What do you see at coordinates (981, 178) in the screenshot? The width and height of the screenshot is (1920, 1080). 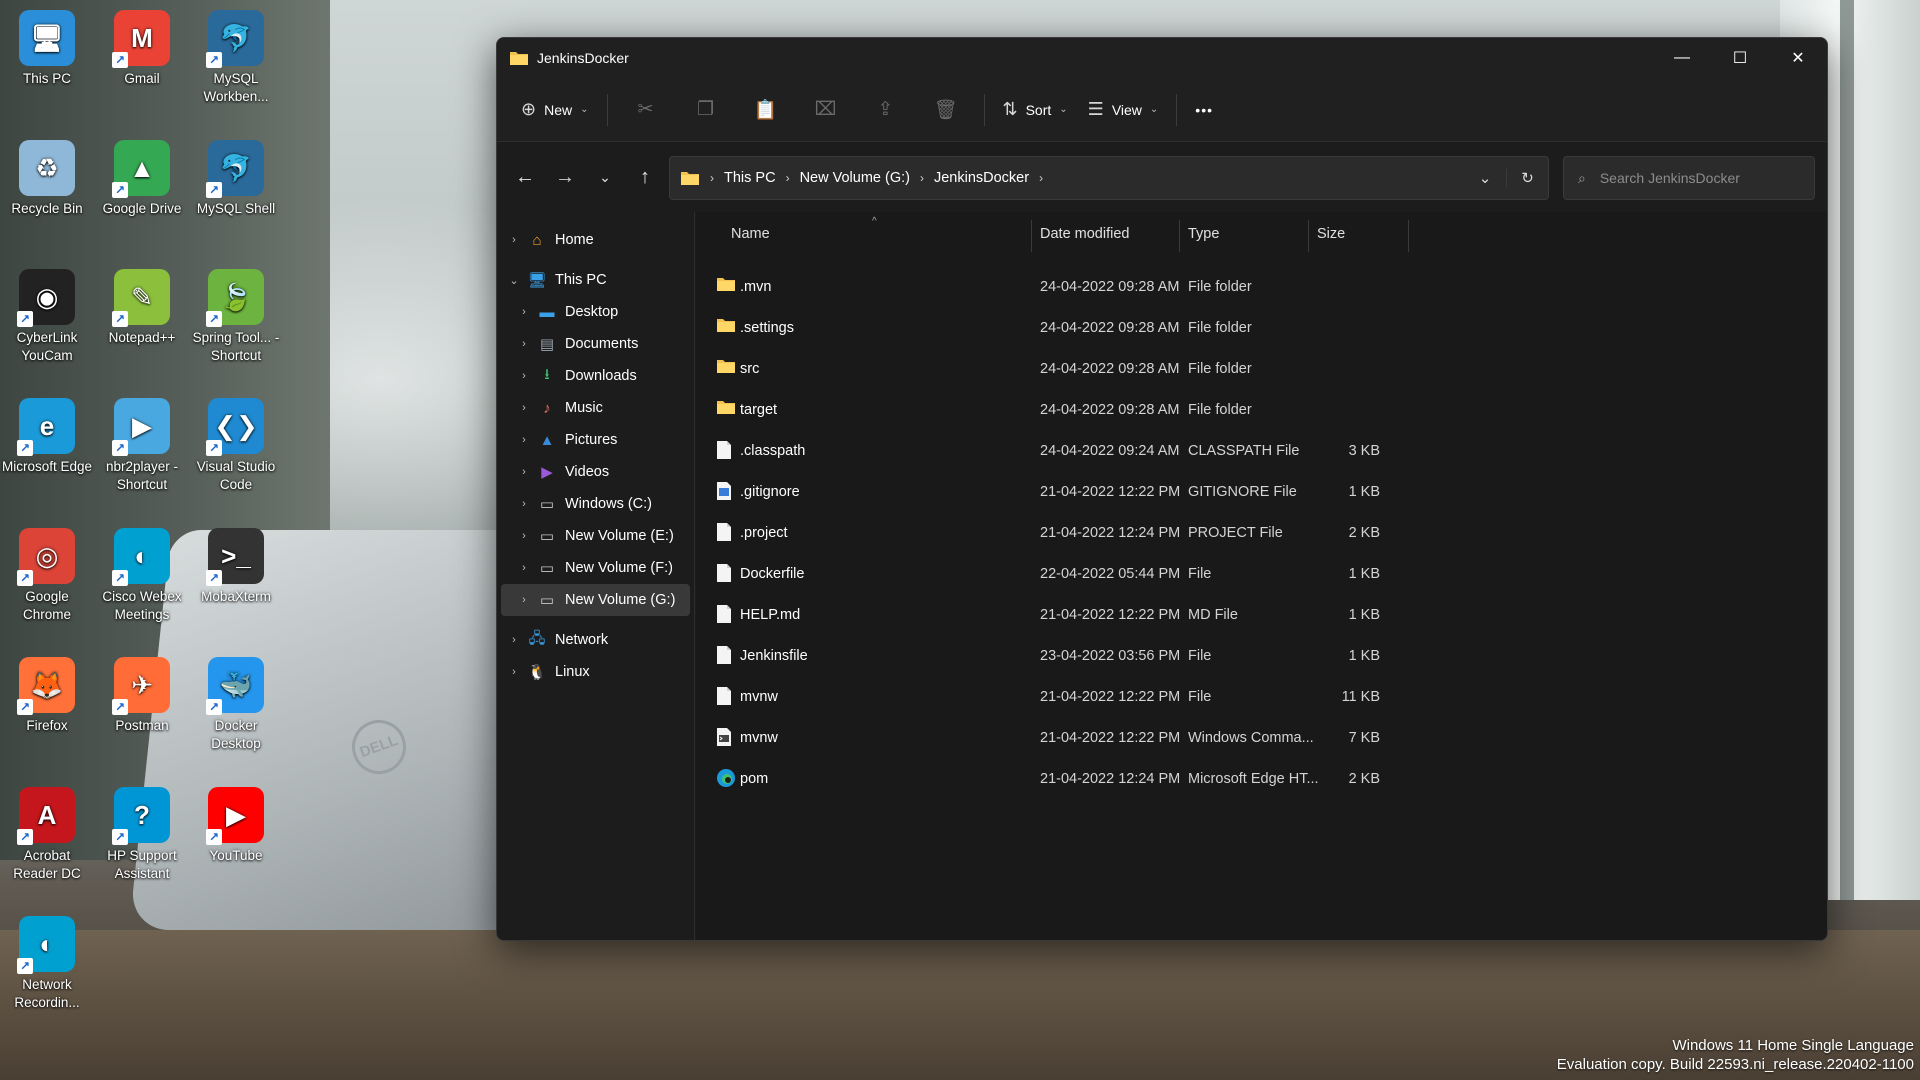 I see `breadcrumb-jenkinsdocker: JenkinsDocker` at bounding box center [981, 178].